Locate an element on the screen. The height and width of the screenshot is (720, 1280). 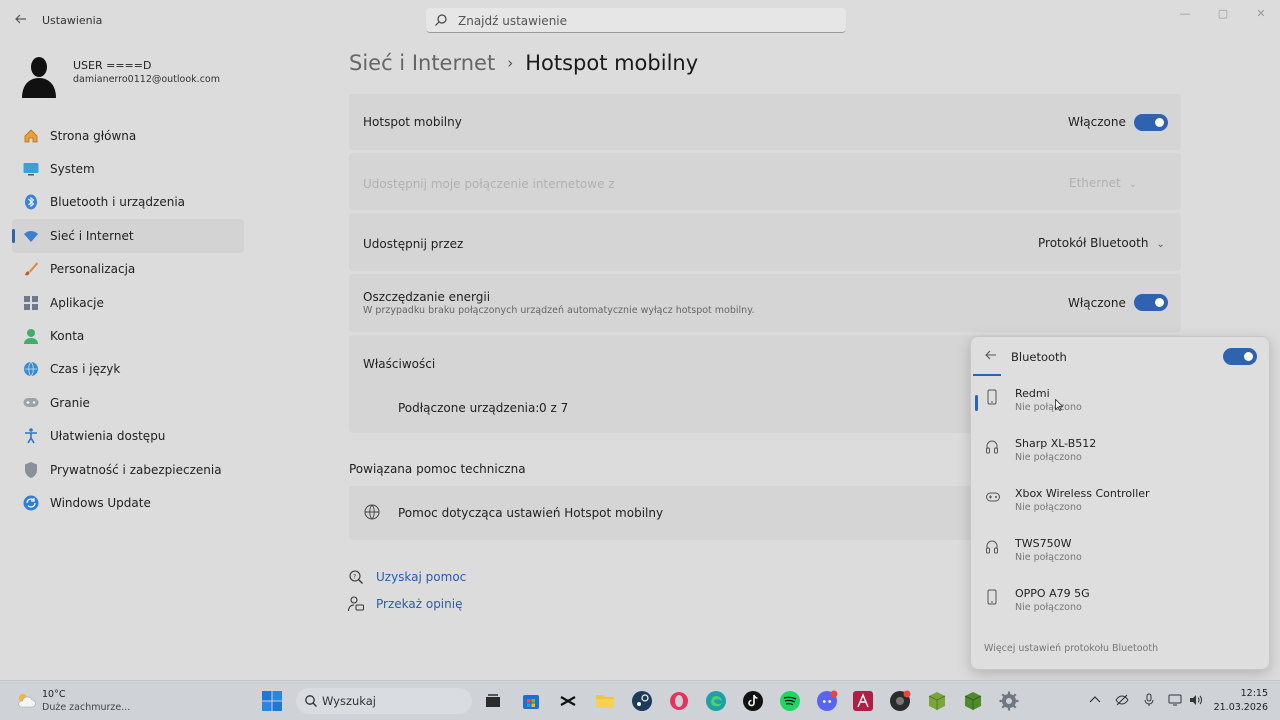
update-icon is located at coordinates (31, 503).